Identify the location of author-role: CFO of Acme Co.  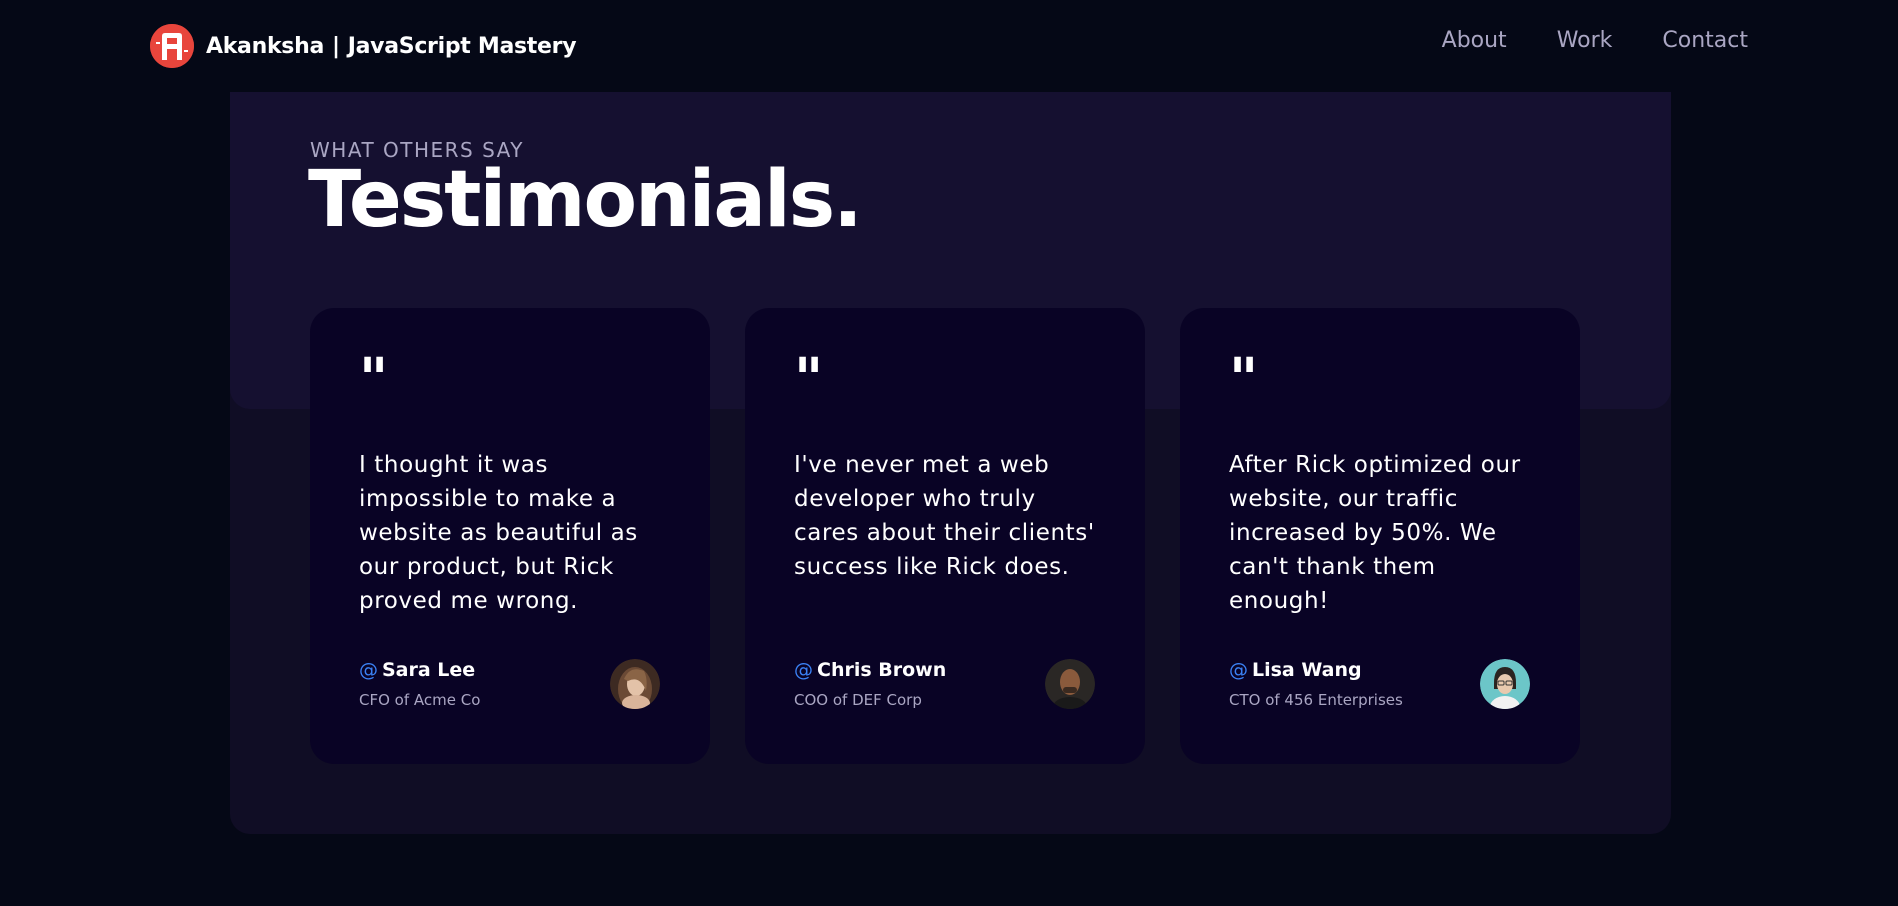
(420, 700).